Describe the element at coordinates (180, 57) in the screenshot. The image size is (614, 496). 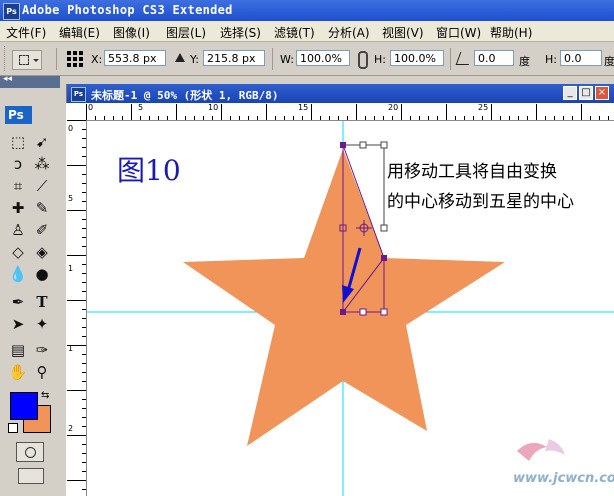
I see `relative-position-icon` at that location.